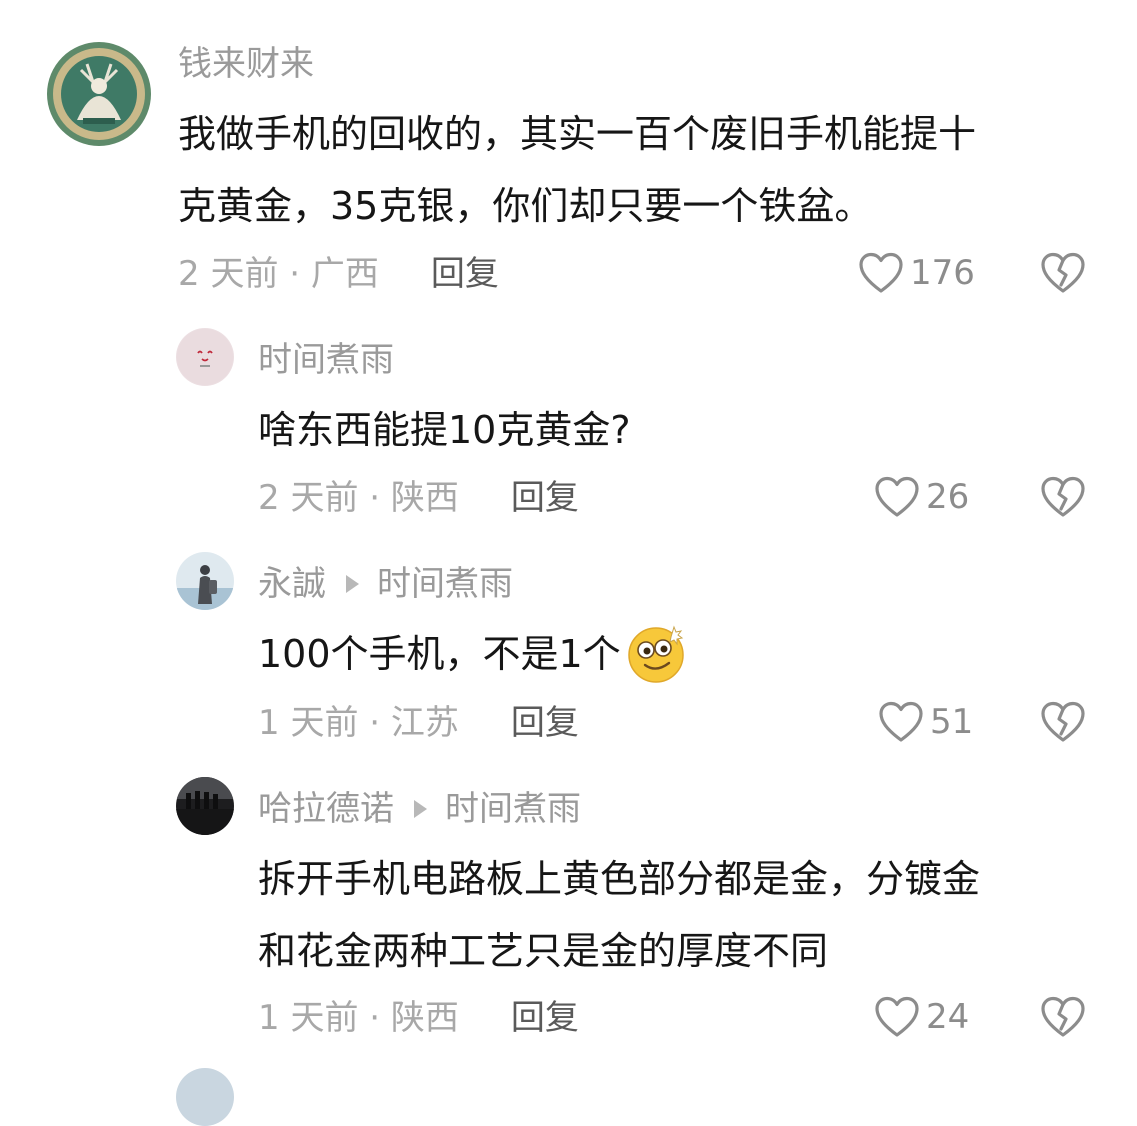 This screenshot has width=1137, height=1126. I want to click on time-location: 2 天前 · 陕西, so click(358, 498).